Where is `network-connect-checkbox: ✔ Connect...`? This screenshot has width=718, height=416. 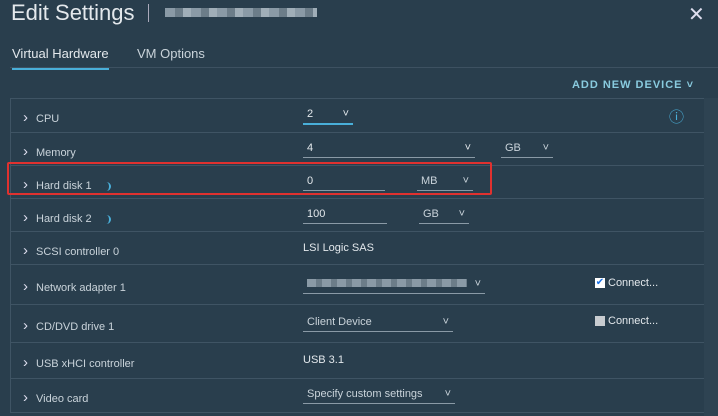
network-connect-checkbox: ✔ Connect... is located at coordinates (626, 283).